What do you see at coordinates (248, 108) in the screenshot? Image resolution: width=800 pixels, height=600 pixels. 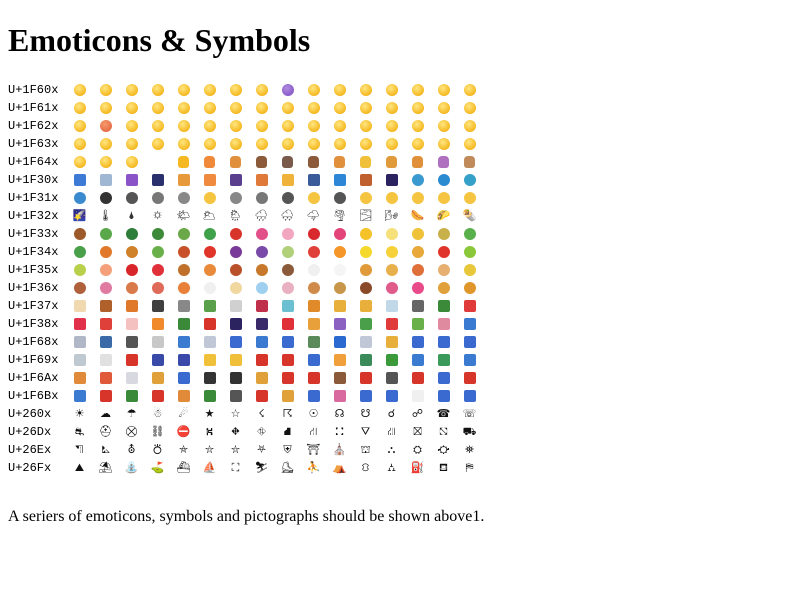 I see `glyph-row: U+1F61x` at bounding box center [248, 108].